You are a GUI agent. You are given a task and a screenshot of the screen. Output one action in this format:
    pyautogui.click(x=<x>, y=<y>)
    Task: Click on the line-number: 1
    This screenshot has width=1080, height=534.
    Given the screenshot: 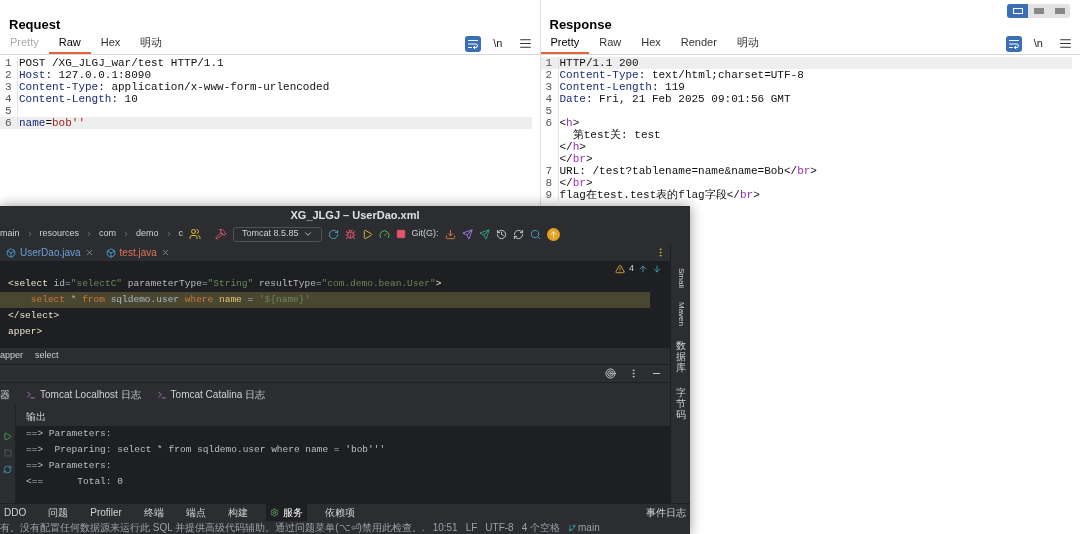 What is the action you would take?
    pyautogui.click(x=549, y=63)
    